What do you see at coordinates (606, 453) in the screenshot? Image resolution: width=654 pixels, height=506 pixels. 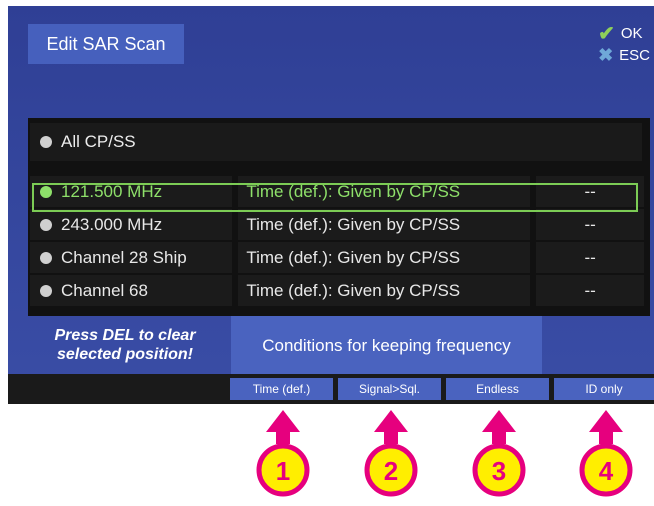 I see `callout-4: 4` at bounding box center [606, 453].